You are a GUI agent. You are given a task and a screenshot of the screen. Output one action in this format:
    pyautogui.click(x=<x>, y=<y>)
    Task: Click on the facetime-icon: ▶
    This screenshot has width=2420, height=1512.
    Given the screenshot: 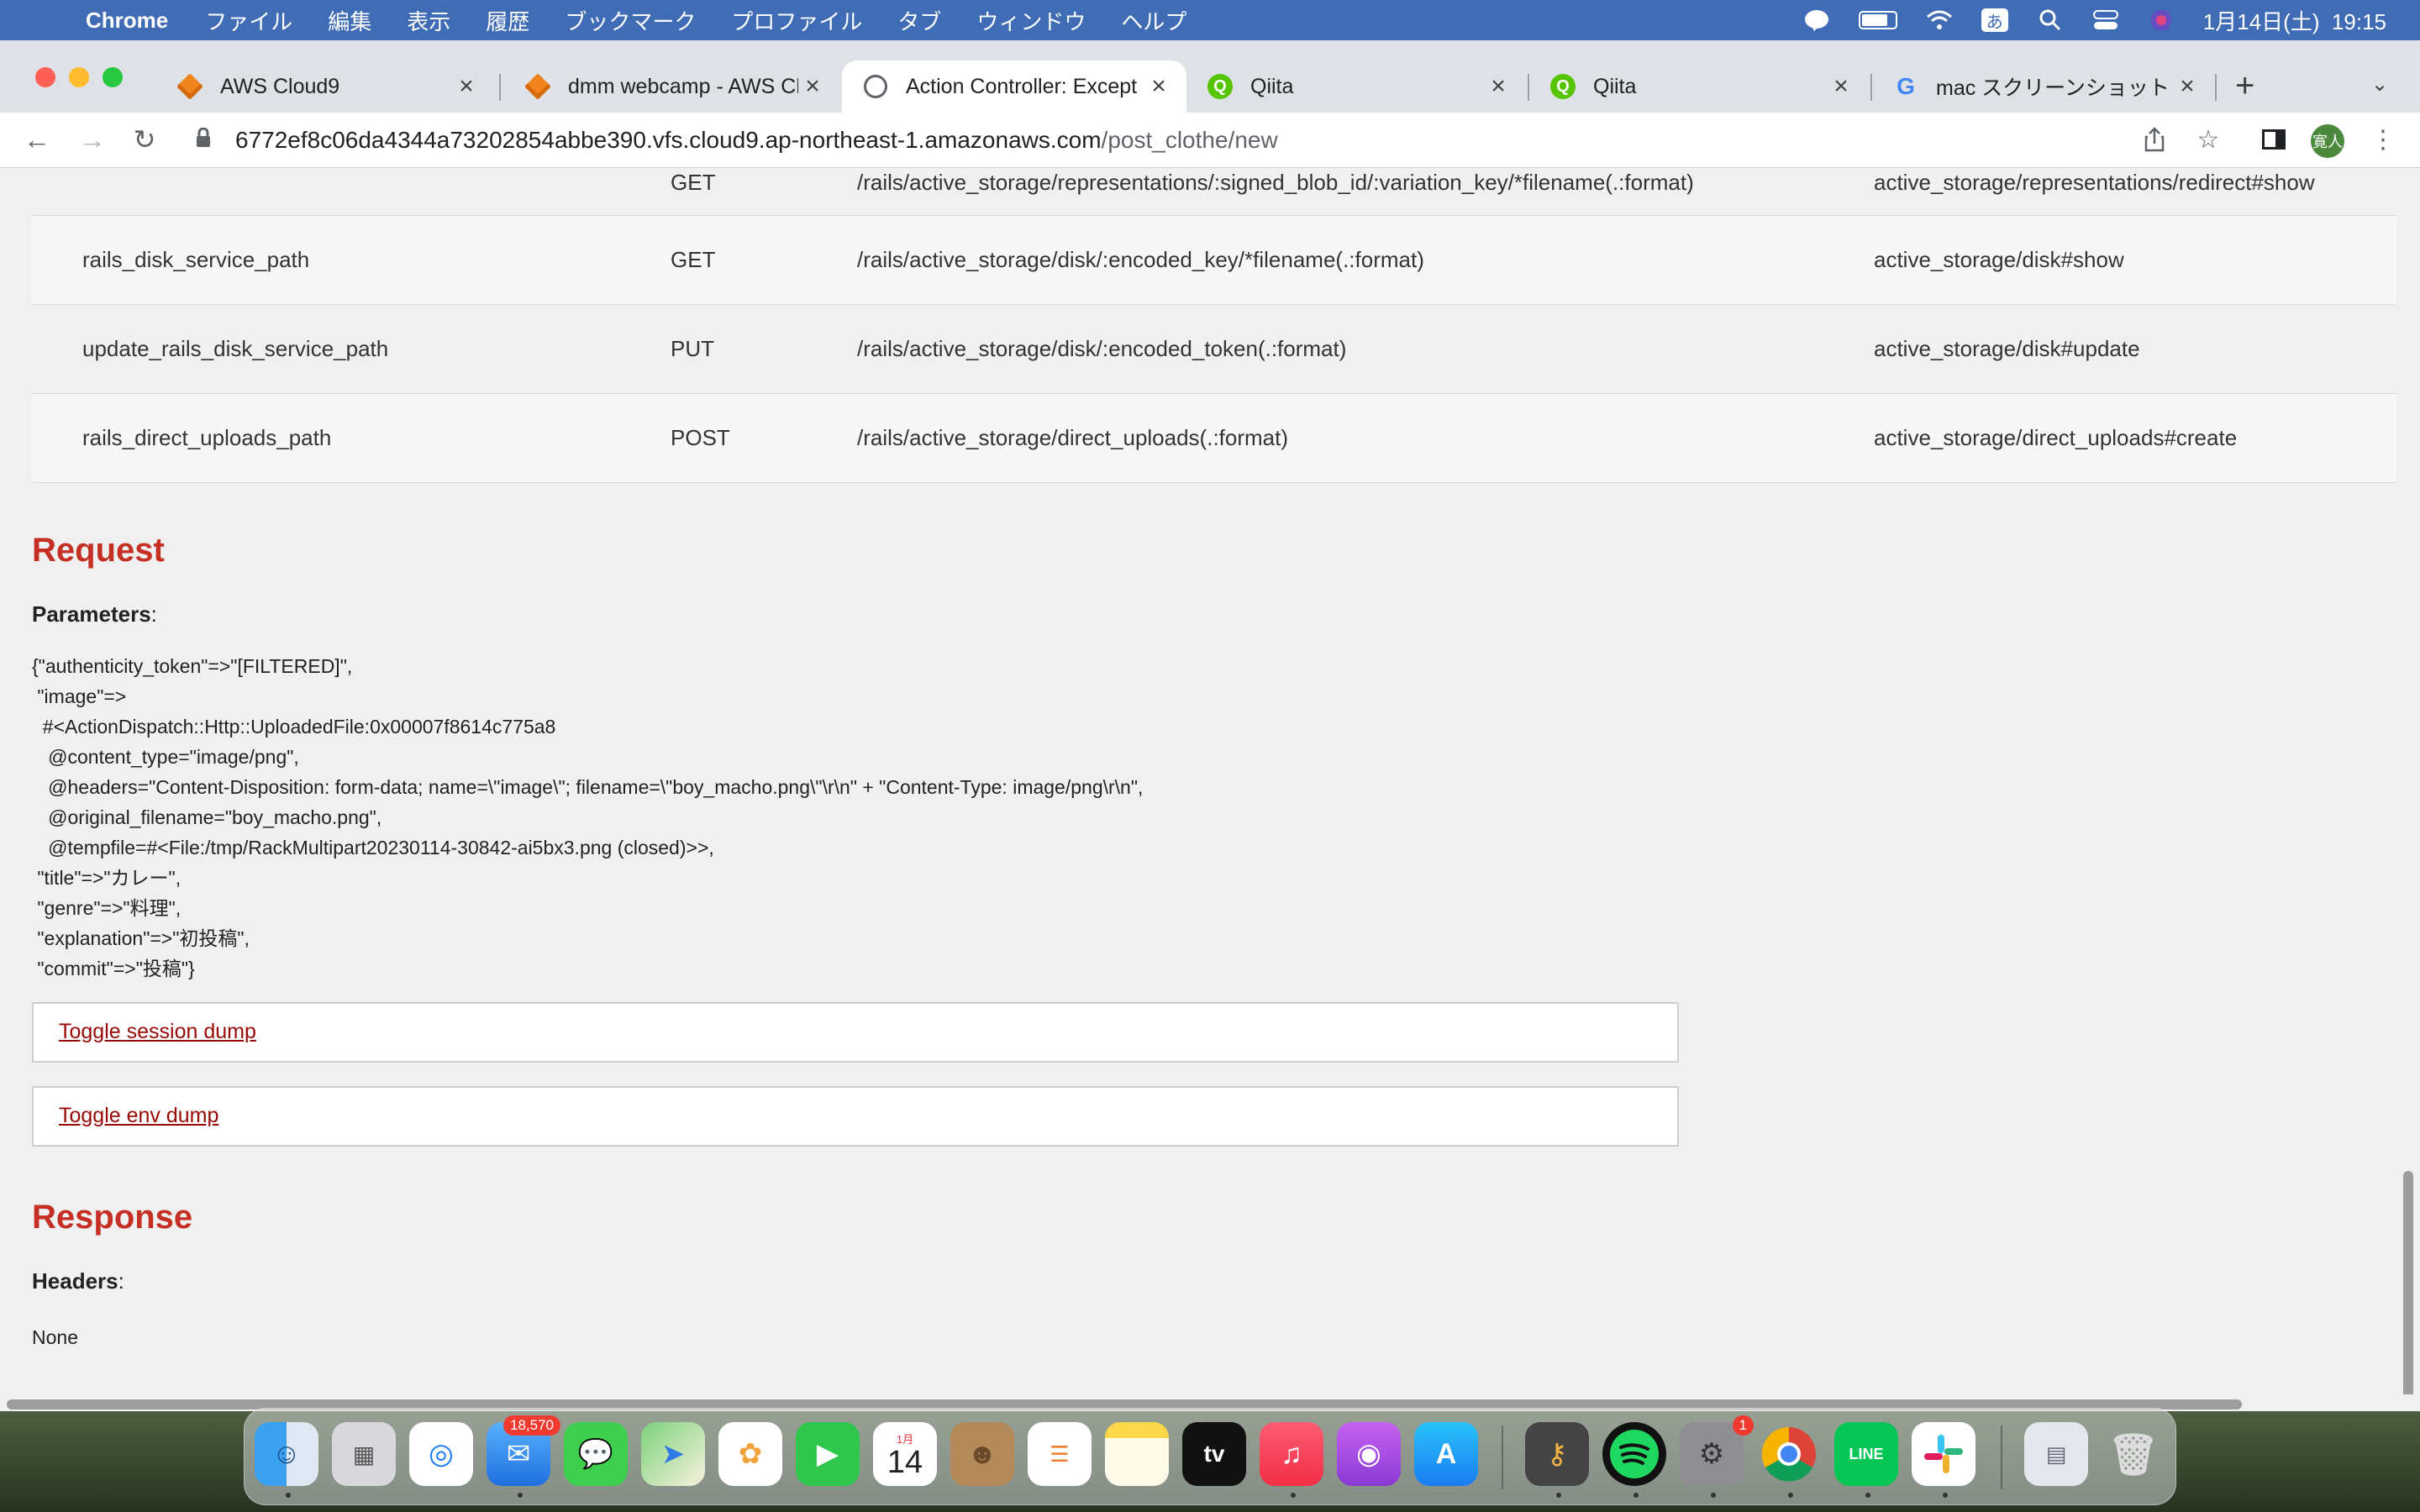 What is the action you would take?
    pyautogui.click(x=828, y=1454)
    